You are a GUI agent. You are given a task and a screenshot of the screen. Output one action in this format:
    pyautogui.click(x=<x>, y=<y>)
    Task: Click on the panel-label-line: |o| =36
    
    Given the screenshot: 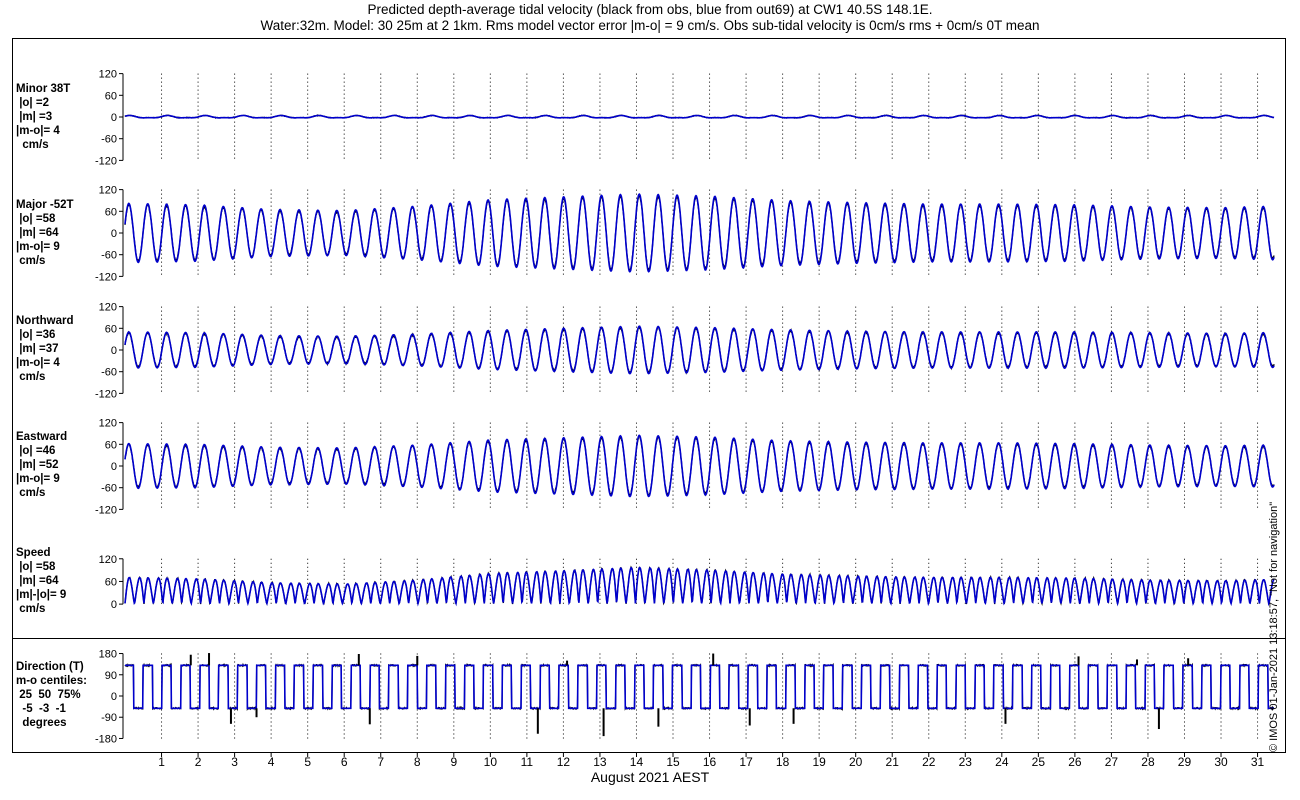 What is the action you would take?
    pyautogui.click(x=36, y=335)
    